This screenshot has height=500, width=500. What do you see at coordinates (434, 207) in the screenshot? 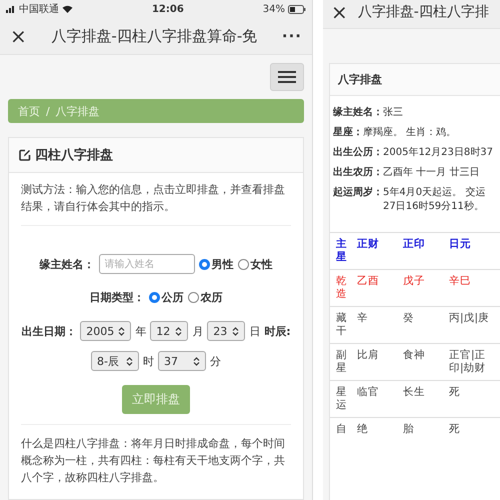
I see `info-value: 27日16时59分11秒。` at bounding box center [434, 207].